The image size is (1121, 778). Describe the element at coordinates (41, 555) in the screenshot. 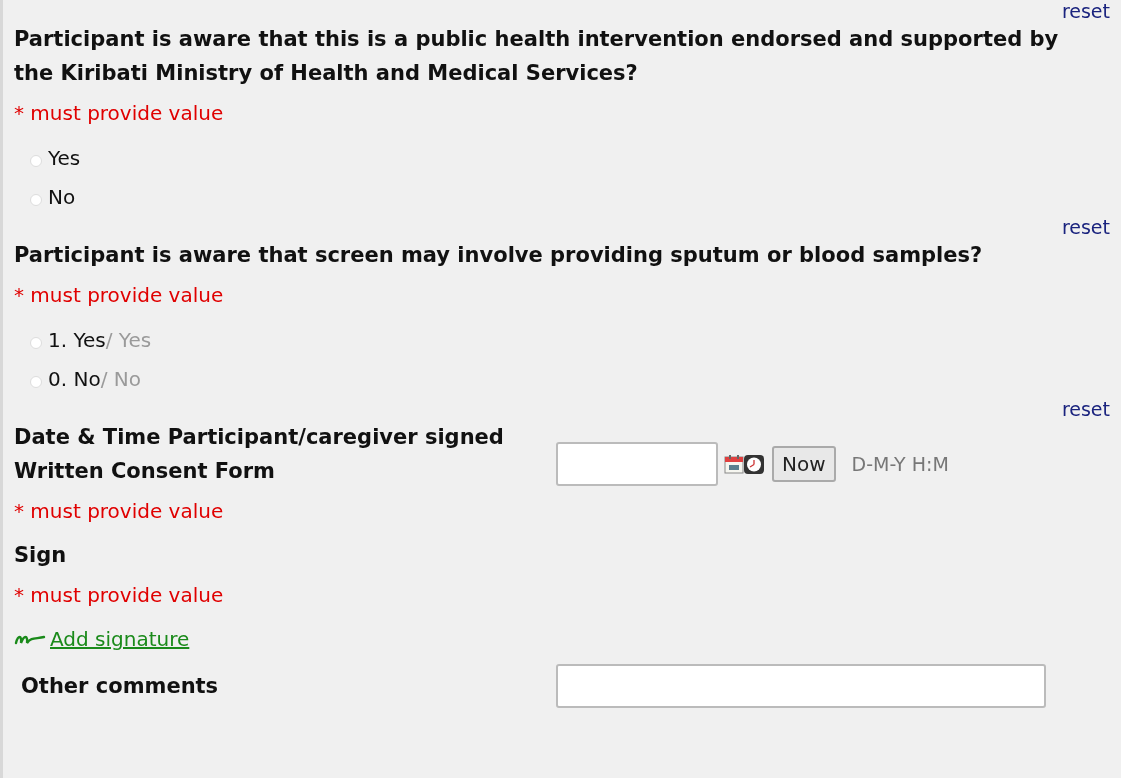

I see `question-label: Sign` at that location.